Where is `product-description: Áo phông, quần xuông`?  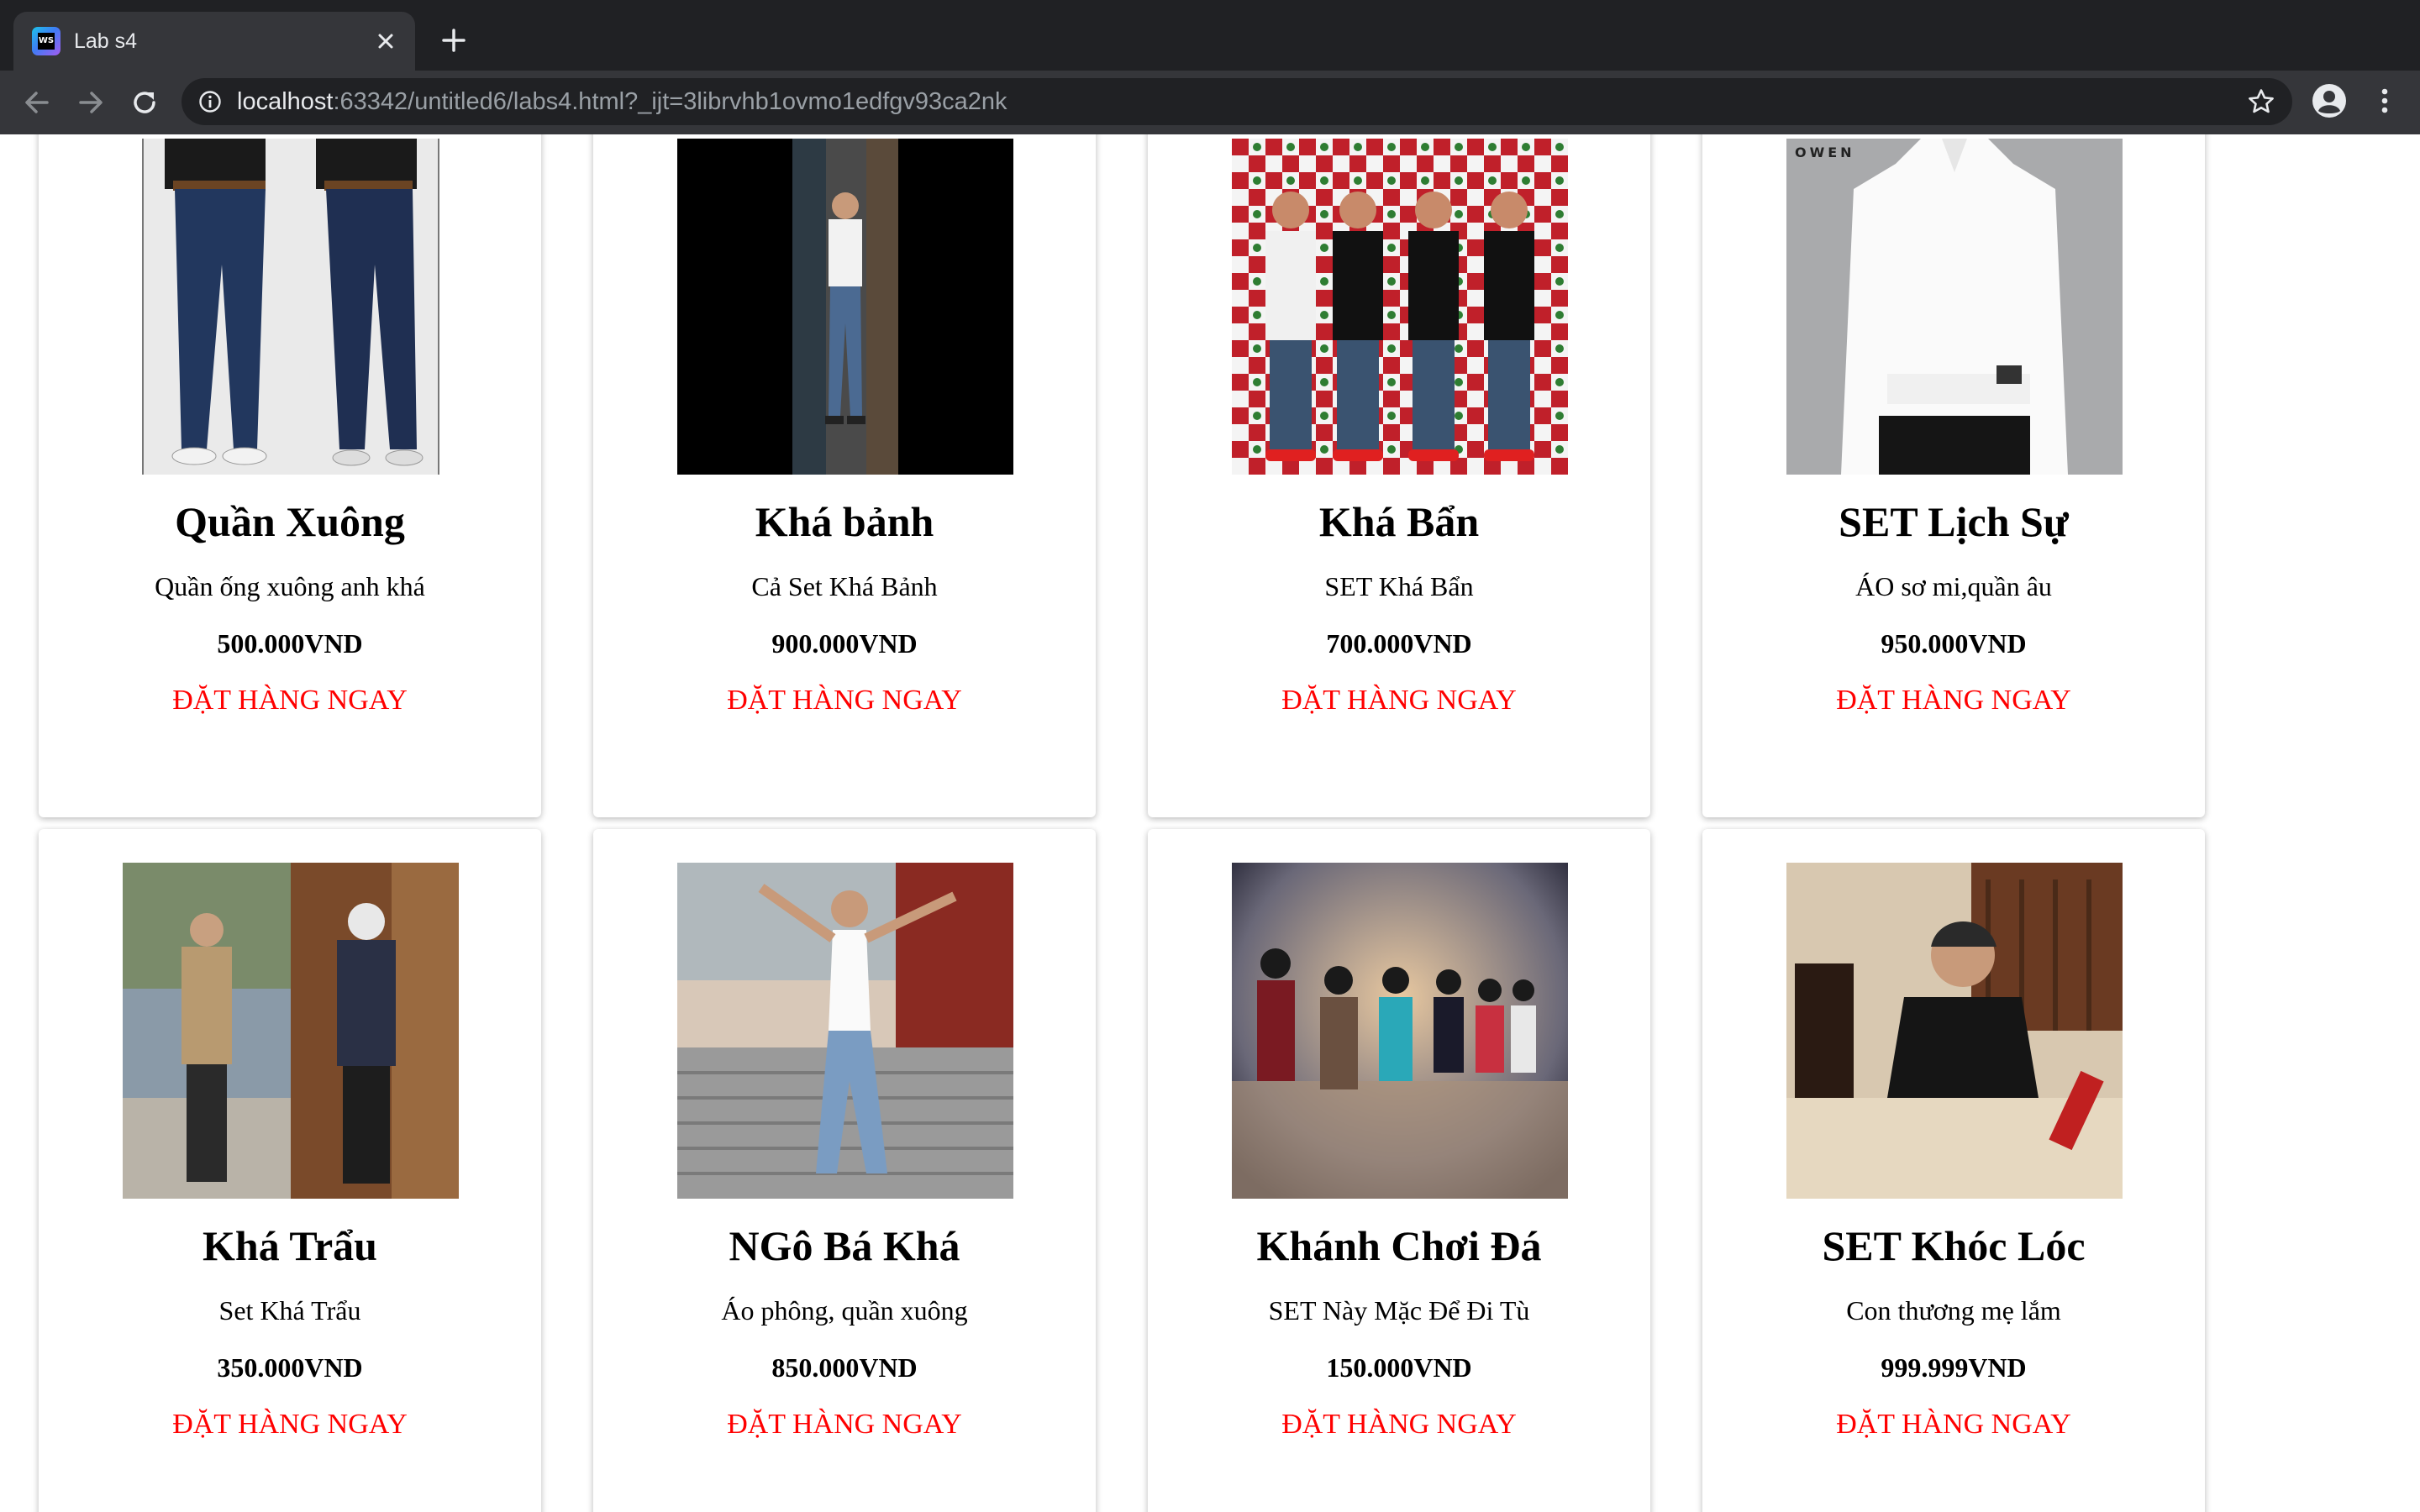 product-description: Áo phông, quần xuông is located at coordinates (844, 1310).